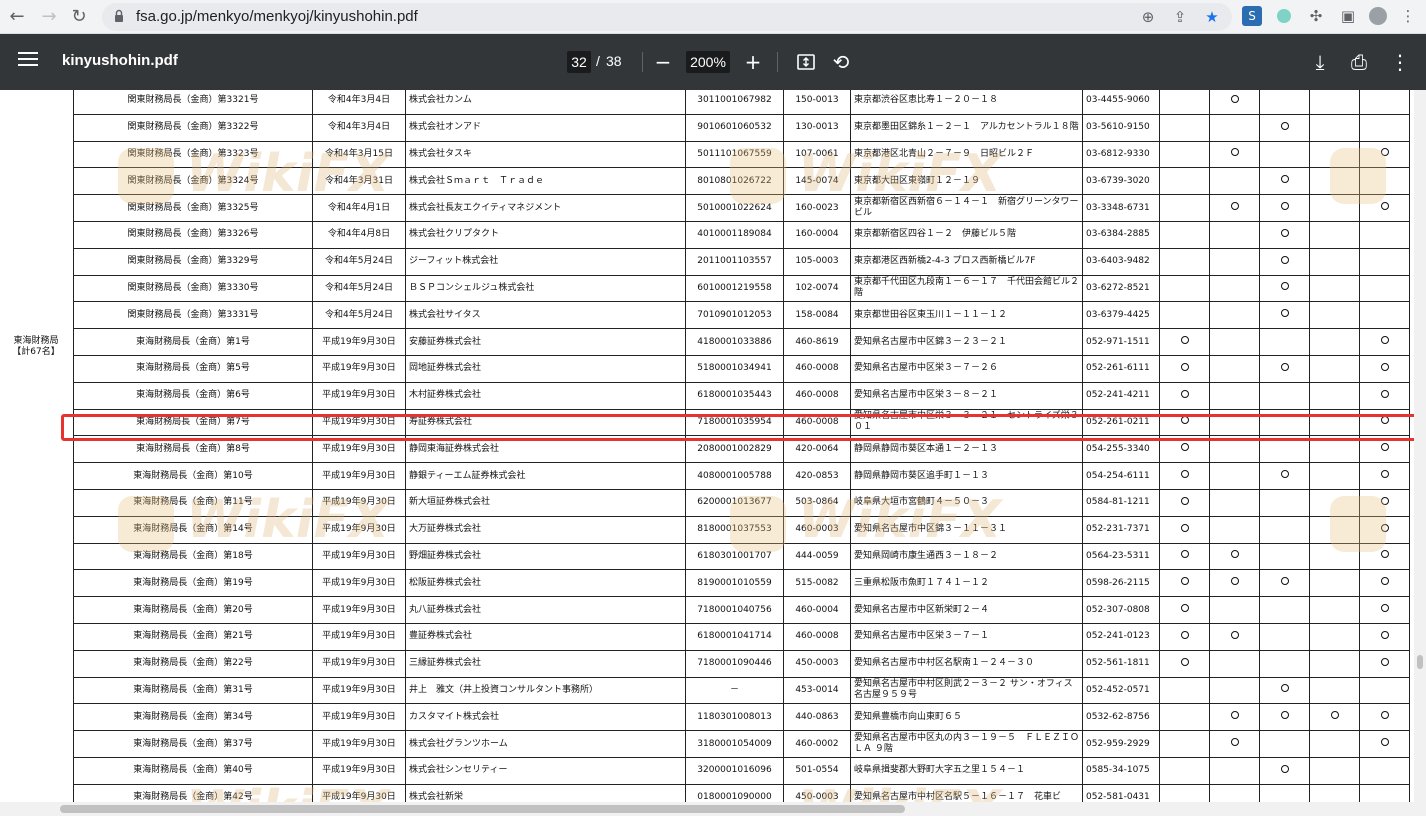  Describe the element at coordinates (28, 62) in the screenshot. I see `hamburger-menu-icon` at that location.